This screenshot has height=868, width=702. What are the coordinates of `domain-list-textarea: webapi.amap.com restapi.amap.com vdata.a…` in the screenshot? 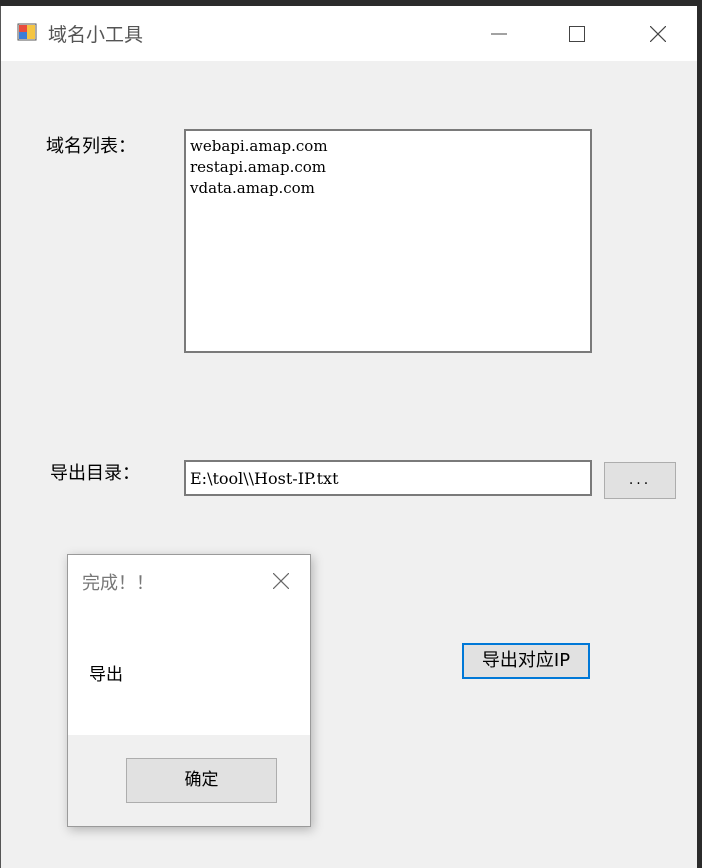 It's located at (388, 241).